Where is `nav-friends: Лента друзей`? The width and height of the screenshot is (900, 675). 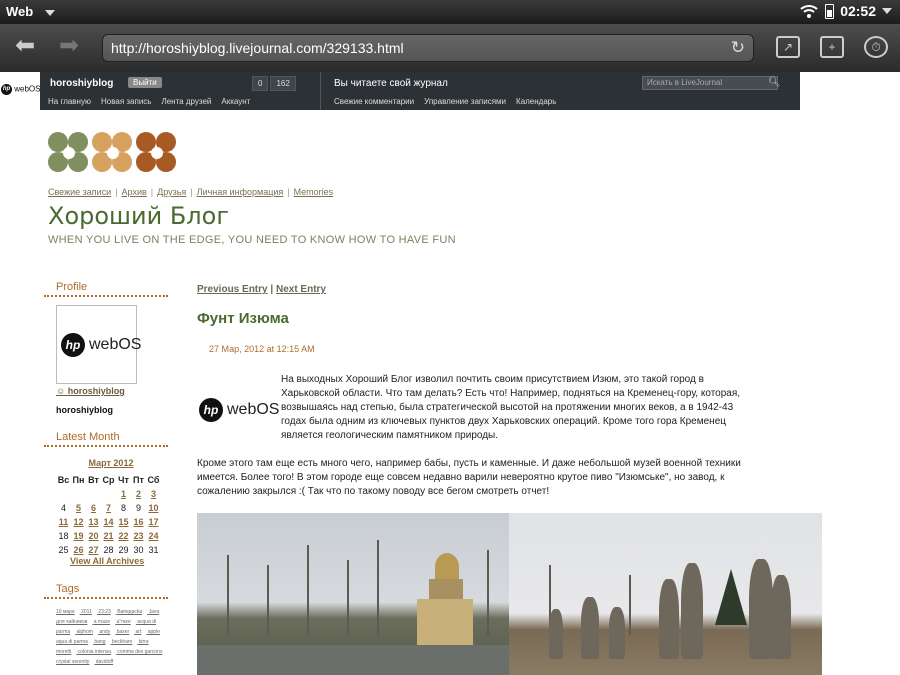 nav-friends: Лента друзей is located at coordinates (186, 101).